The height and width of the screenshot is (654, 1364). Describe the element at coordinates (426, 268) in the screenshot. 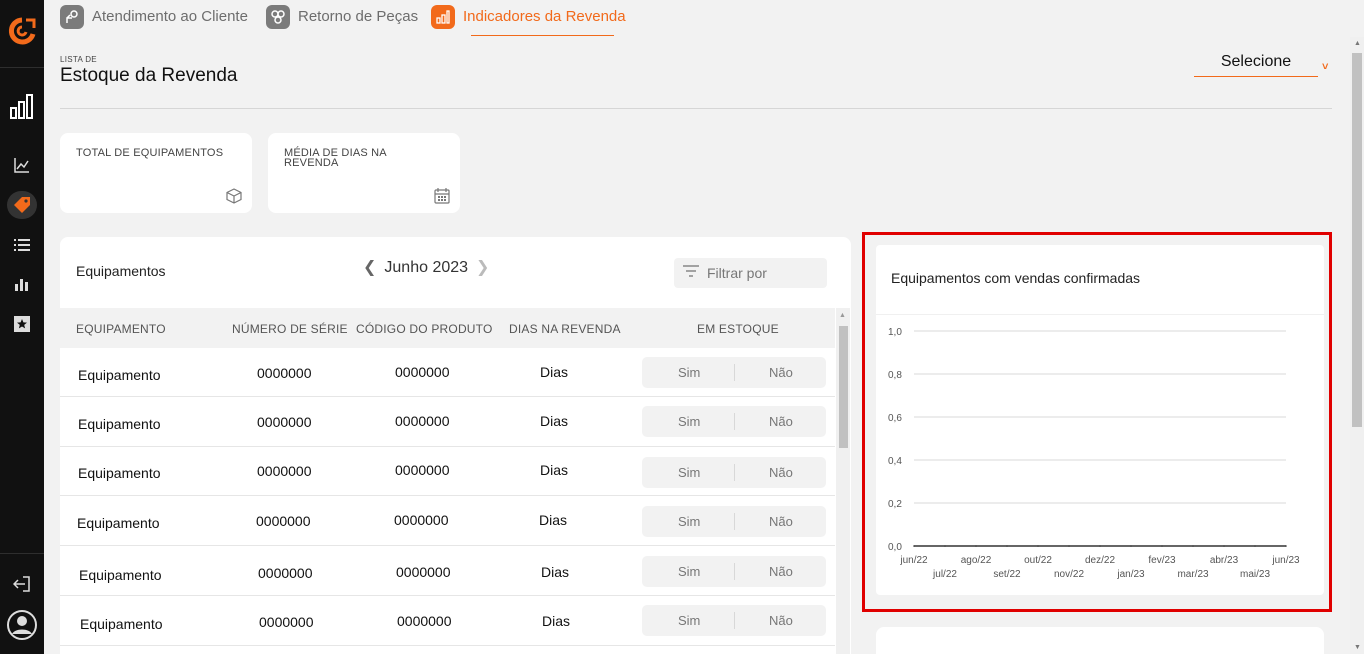

I see `month-navigator: ❮ Junho 2023 ❯` at that location.